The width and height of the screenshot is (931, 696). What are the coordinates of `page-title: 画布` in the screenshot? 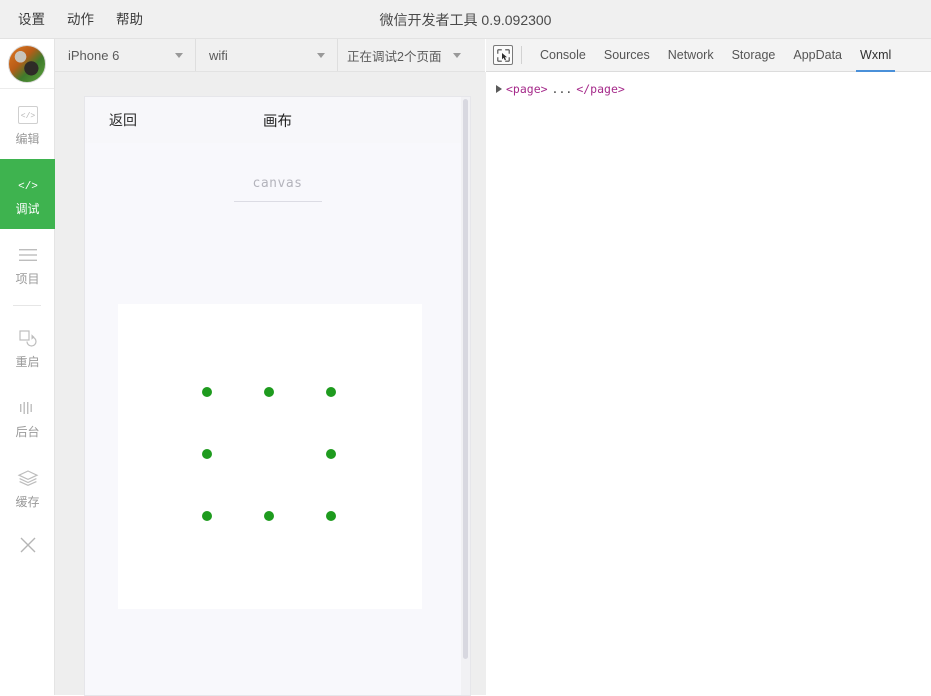 It's located at (277, 122).